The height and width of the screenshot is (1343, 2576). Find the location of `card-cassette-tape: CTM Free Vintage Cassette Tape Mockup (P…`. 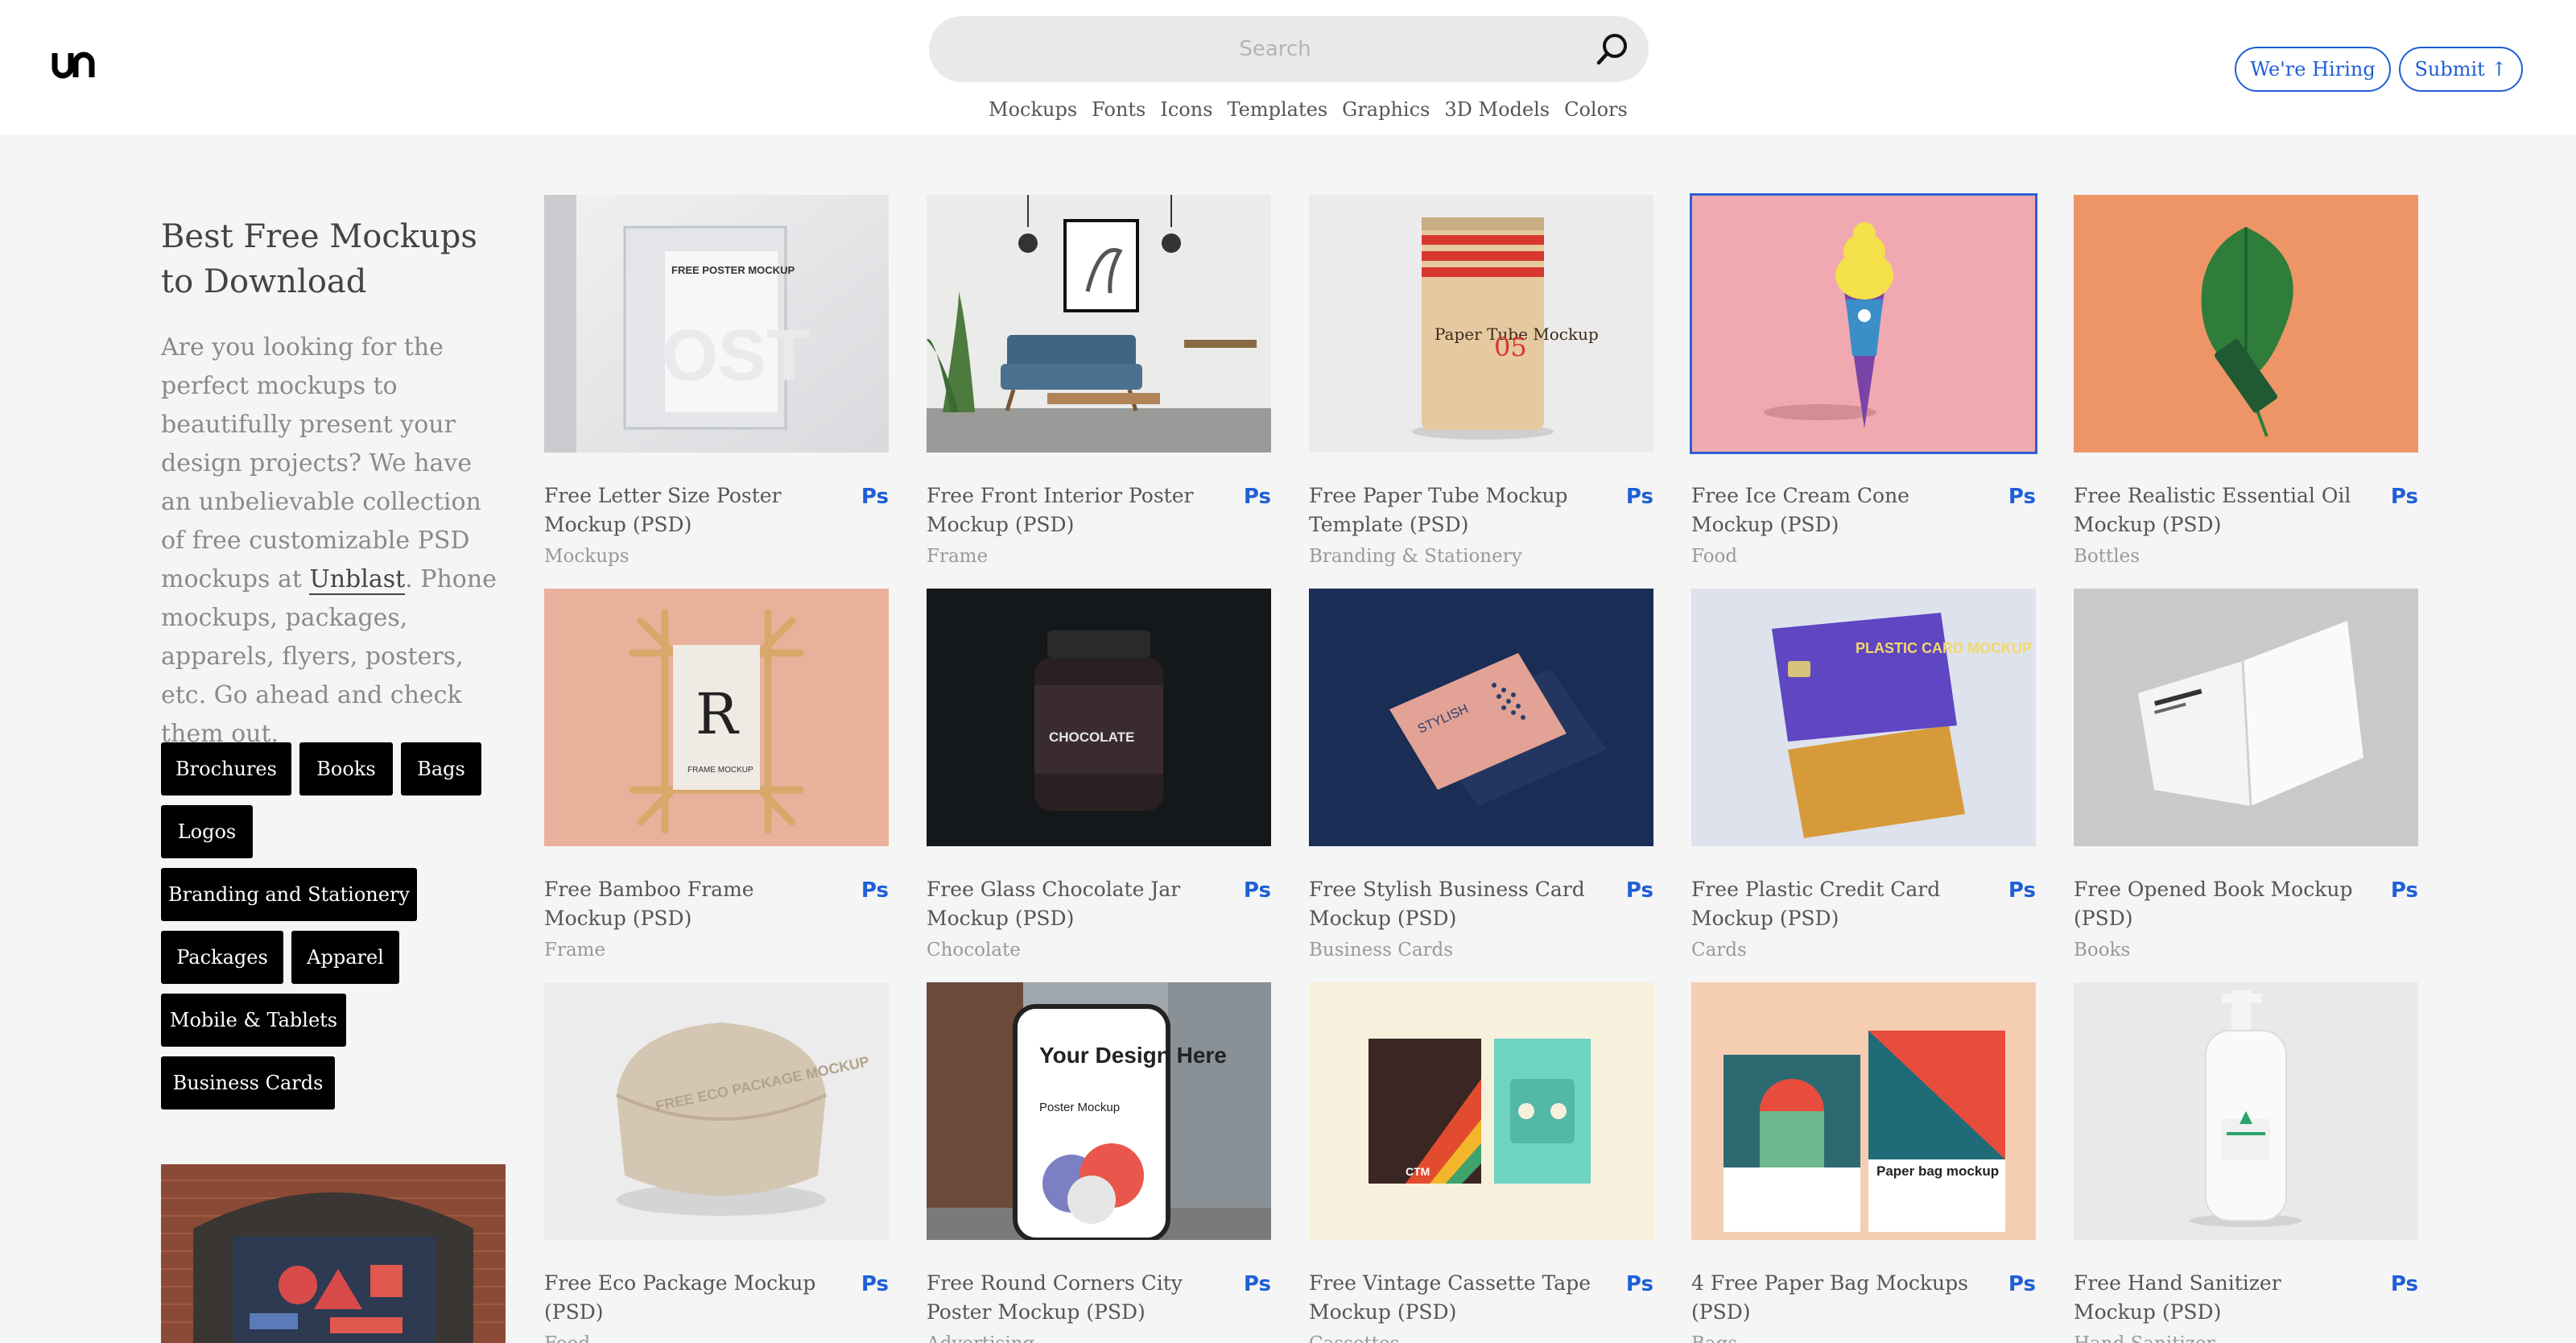

card-cassette-tape: CTM Free Vintage Cassette Tape Mockup (P… is located at coordinates (1481, 1162).